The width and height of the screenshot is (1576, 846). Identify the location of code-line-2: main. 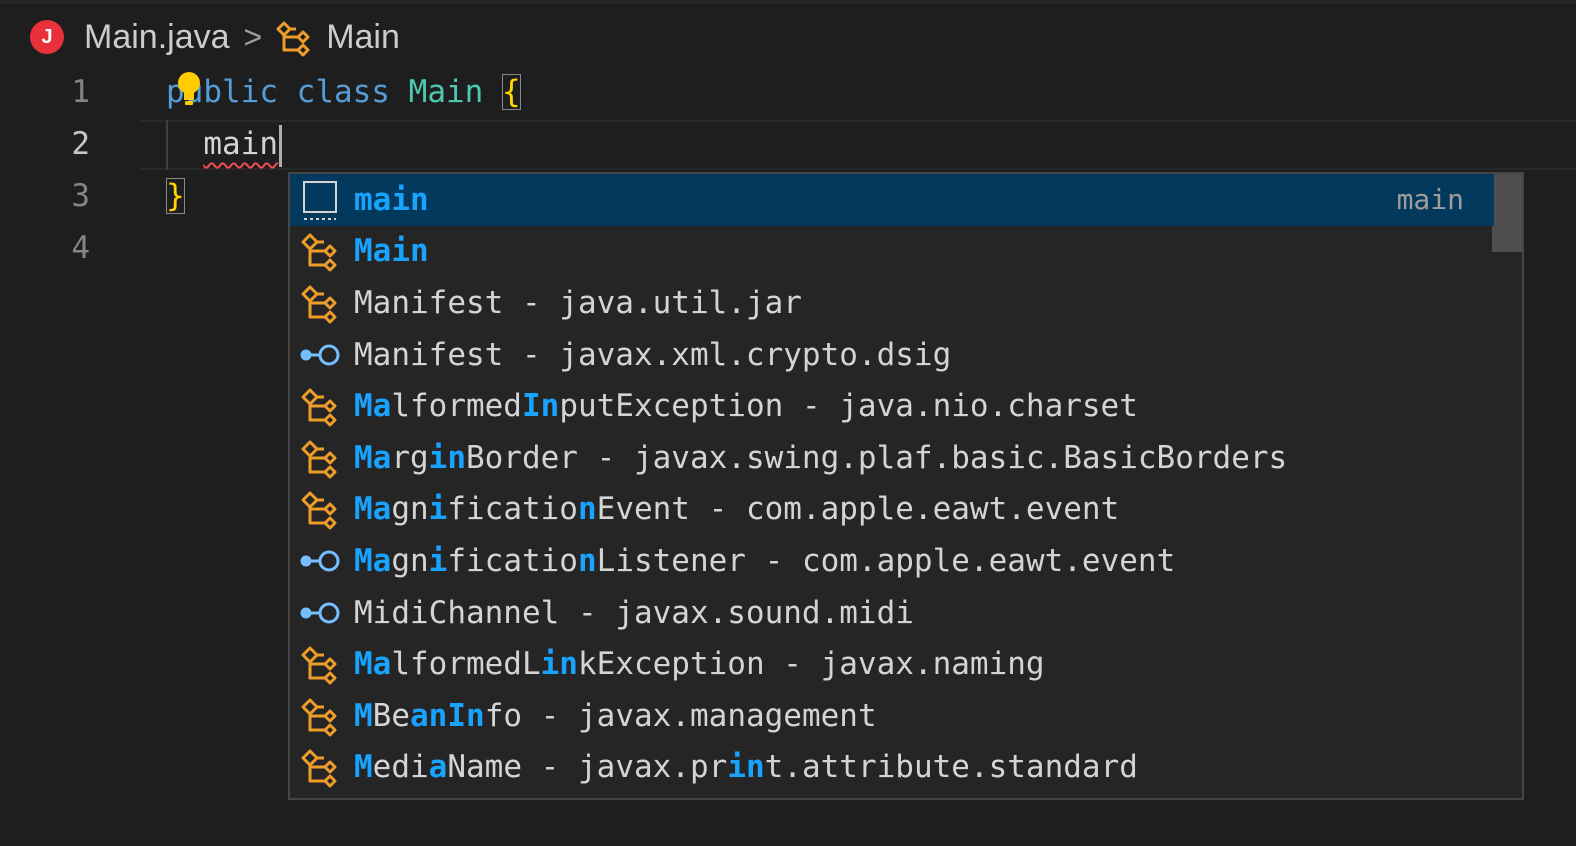
(224, 144).